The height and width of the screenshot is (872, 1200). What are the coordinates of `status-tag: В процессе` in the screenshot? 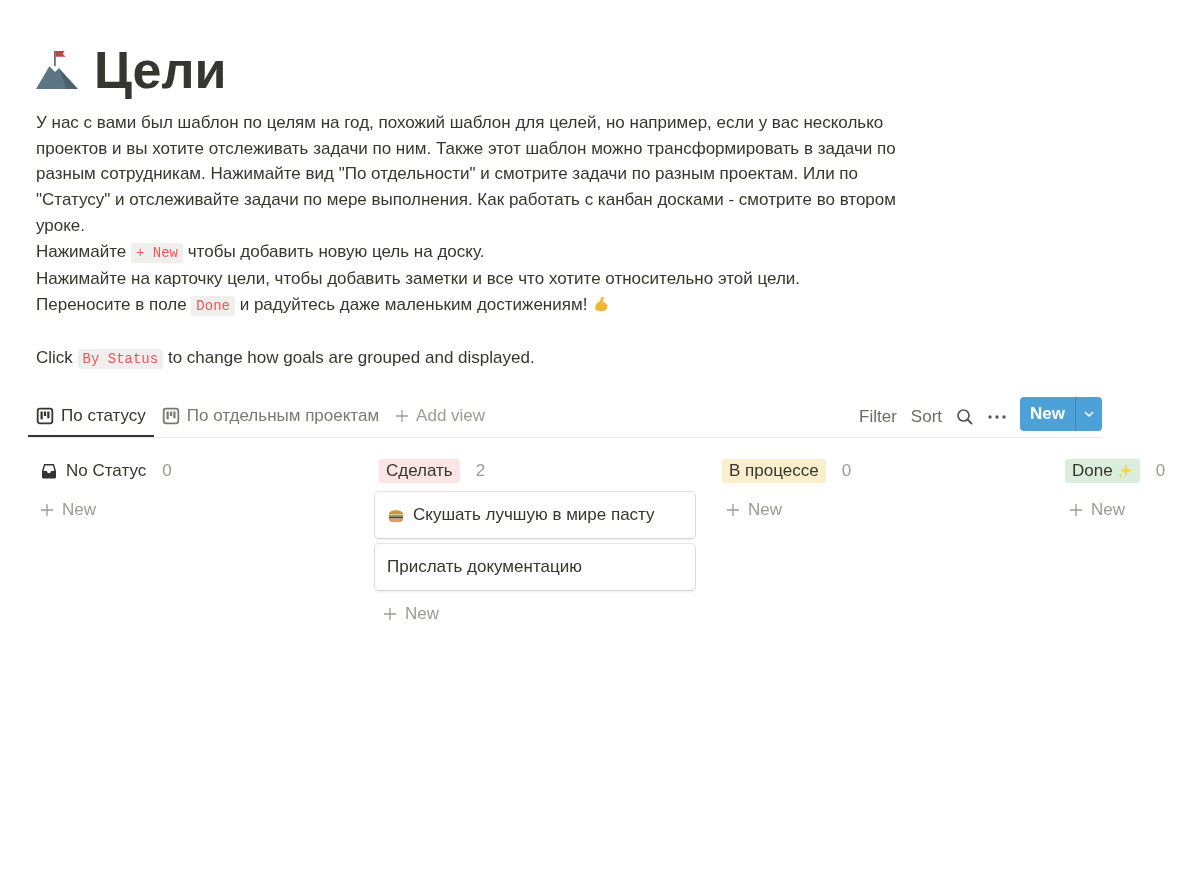 It's located at (774, 471).